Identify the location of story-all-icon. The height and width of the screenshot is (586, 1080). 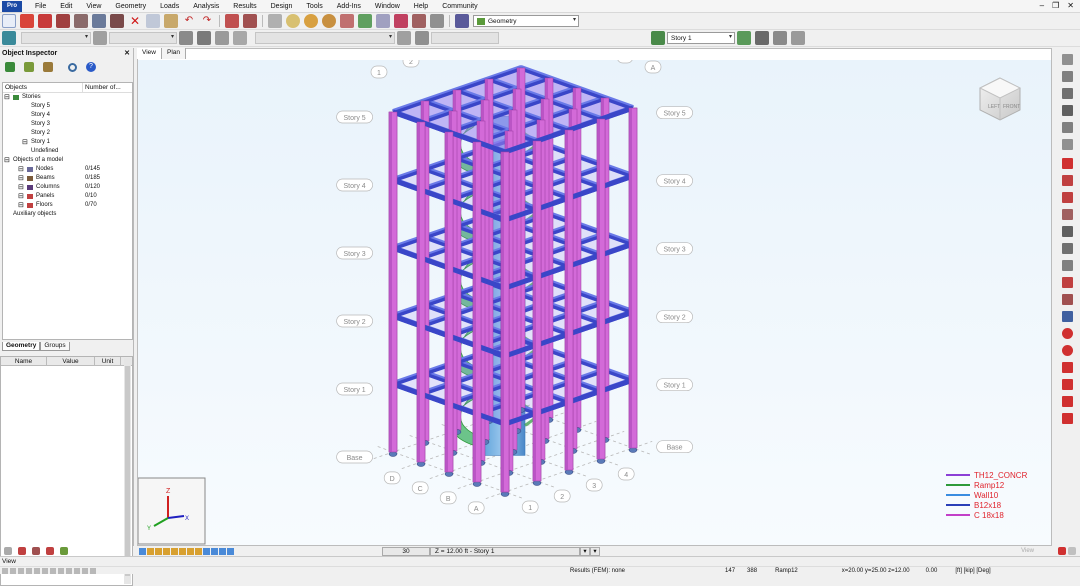
(780, 38).